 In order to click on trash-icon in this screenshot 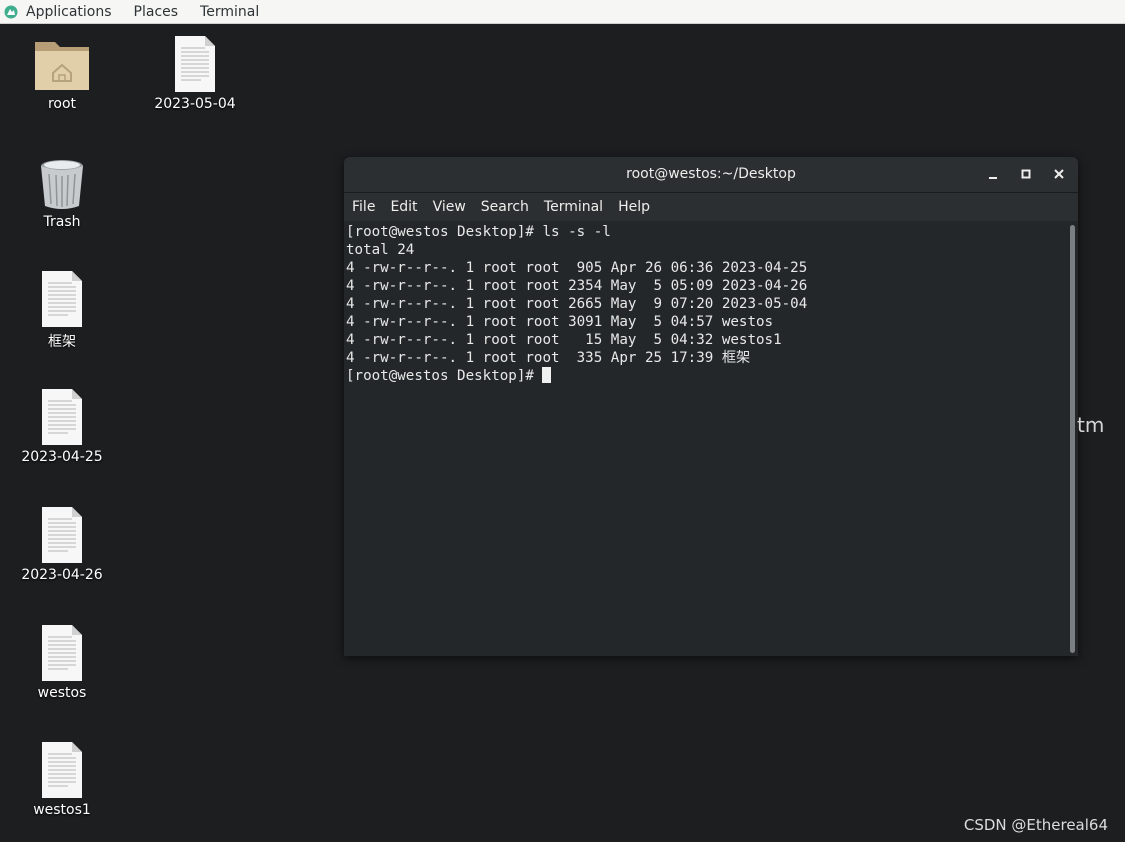, I will do `click(62, 184)`.